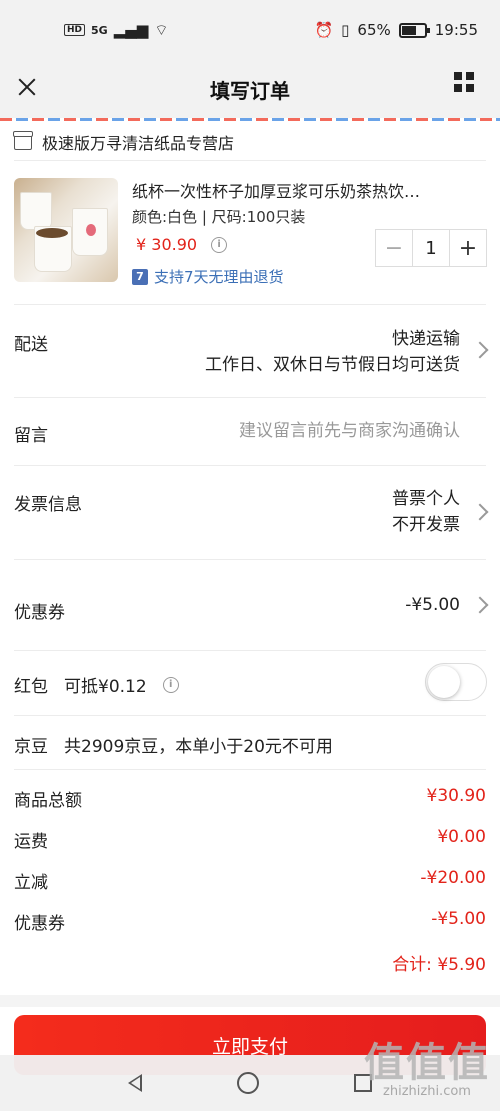 Image resolution: width=500 pixels, height=1111 pixels. What do you see at coordinates (105, 687) in the screenshot?
I see `redpacket-deduct: 可抵¥0.12` at bounding box center [105, 687].